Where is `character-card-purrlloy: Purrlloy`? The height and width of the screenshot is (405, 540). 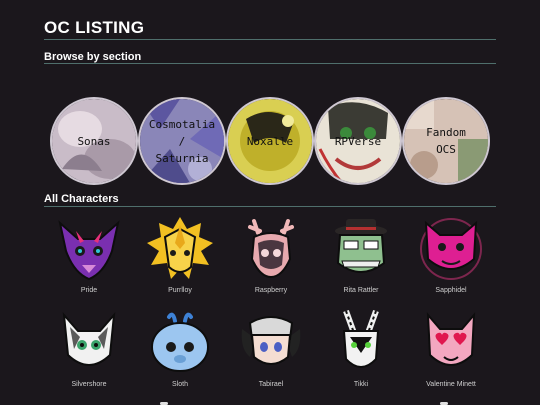
character-card-purrlloy: Purrlloy is located at coordinates (180, 254).